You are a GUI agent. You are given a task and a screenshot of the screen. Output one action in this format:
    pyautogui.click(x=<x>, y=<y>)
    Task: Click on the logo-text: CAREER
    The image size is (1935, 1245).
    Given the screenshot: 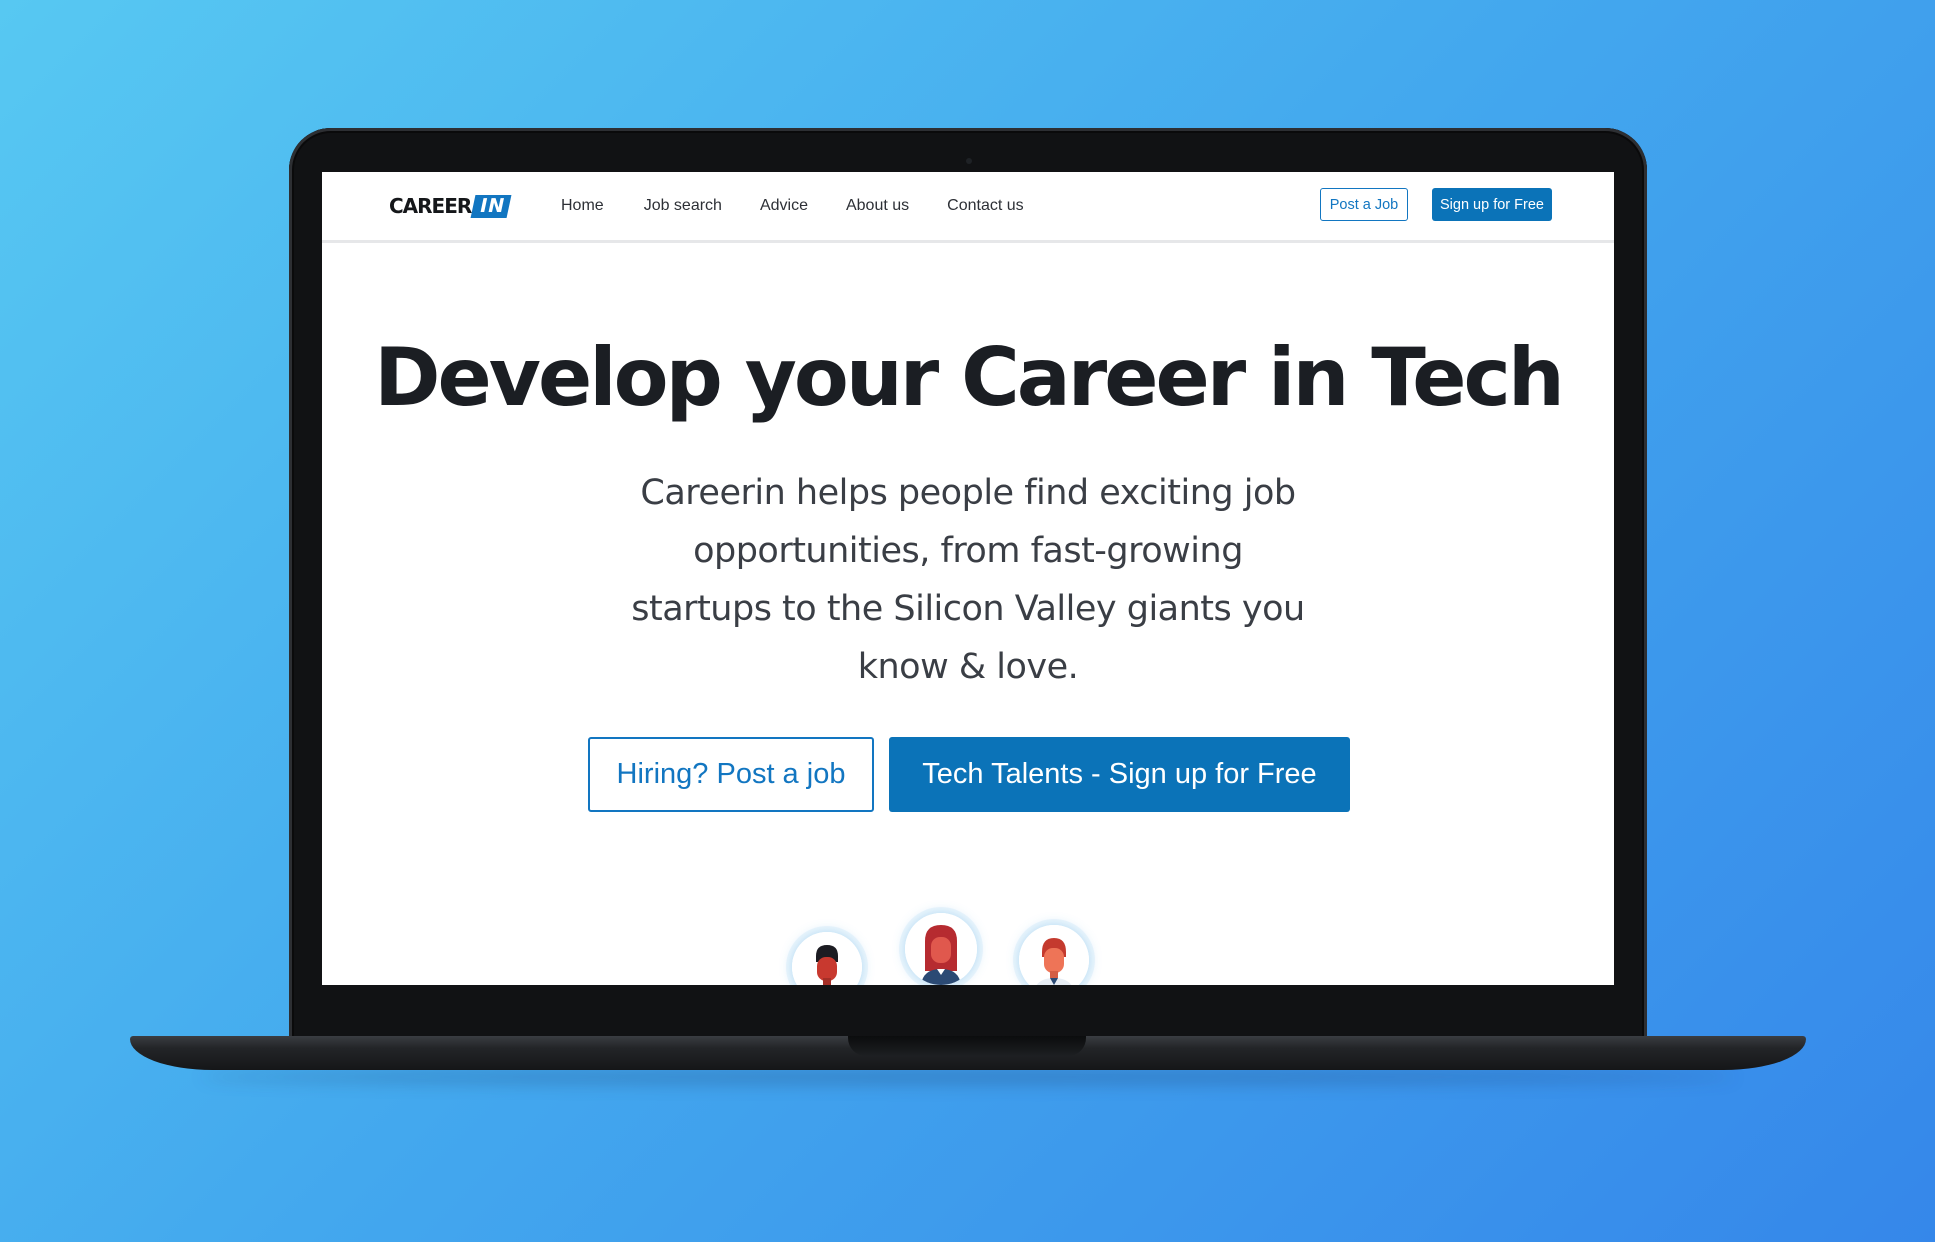 What is the action you would take?
    pyautogui.click(x=430, y=206)
    